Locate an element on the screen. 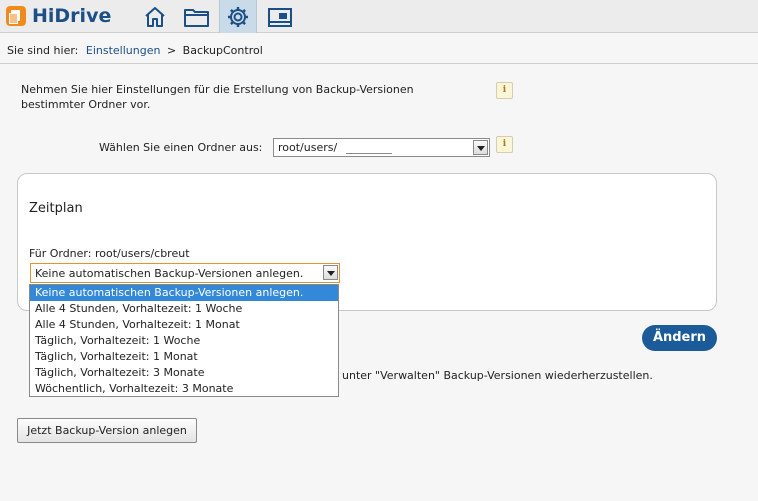 The image size is (758, 501). folder-select: root/users/ is located at coordinates (381, 147).